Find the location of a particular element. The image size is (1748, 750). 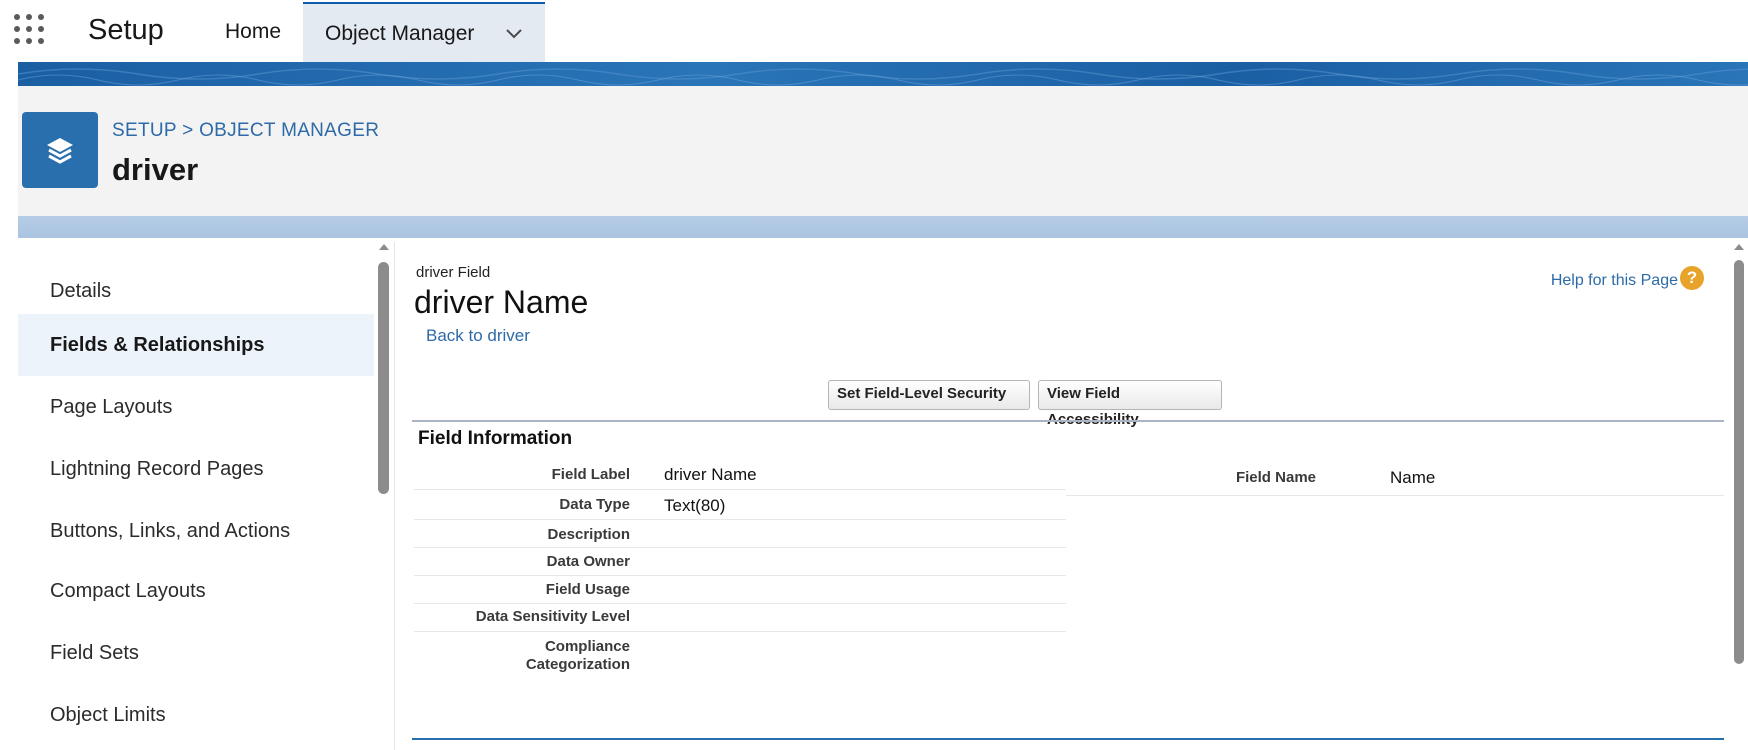

tab-home-label: Home is located at coordinates (253, 31).